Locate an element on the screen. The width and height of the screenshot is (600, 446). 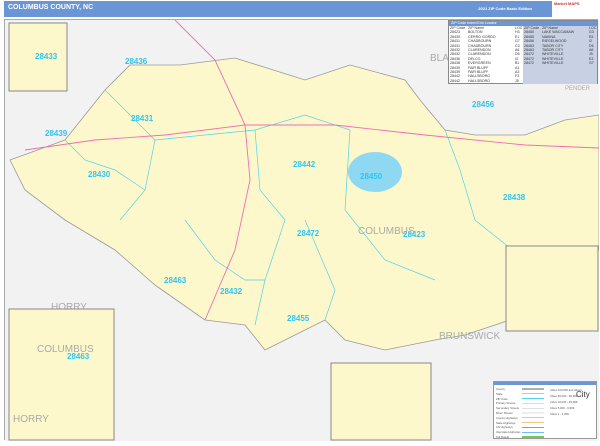
index-cell: WHITEVILLE is located at coordinates (553, 63).